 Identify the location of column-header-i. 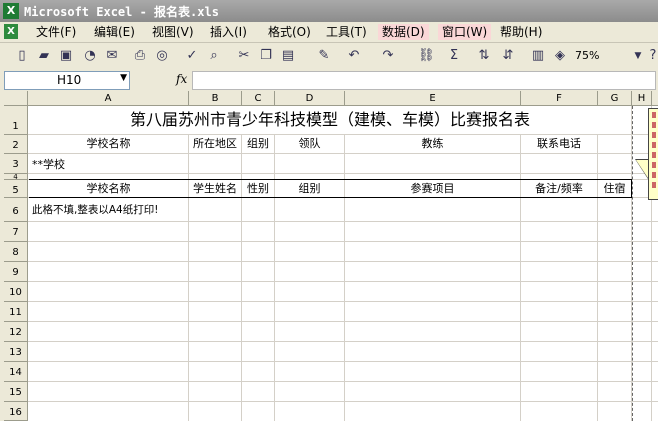
(655, 98).